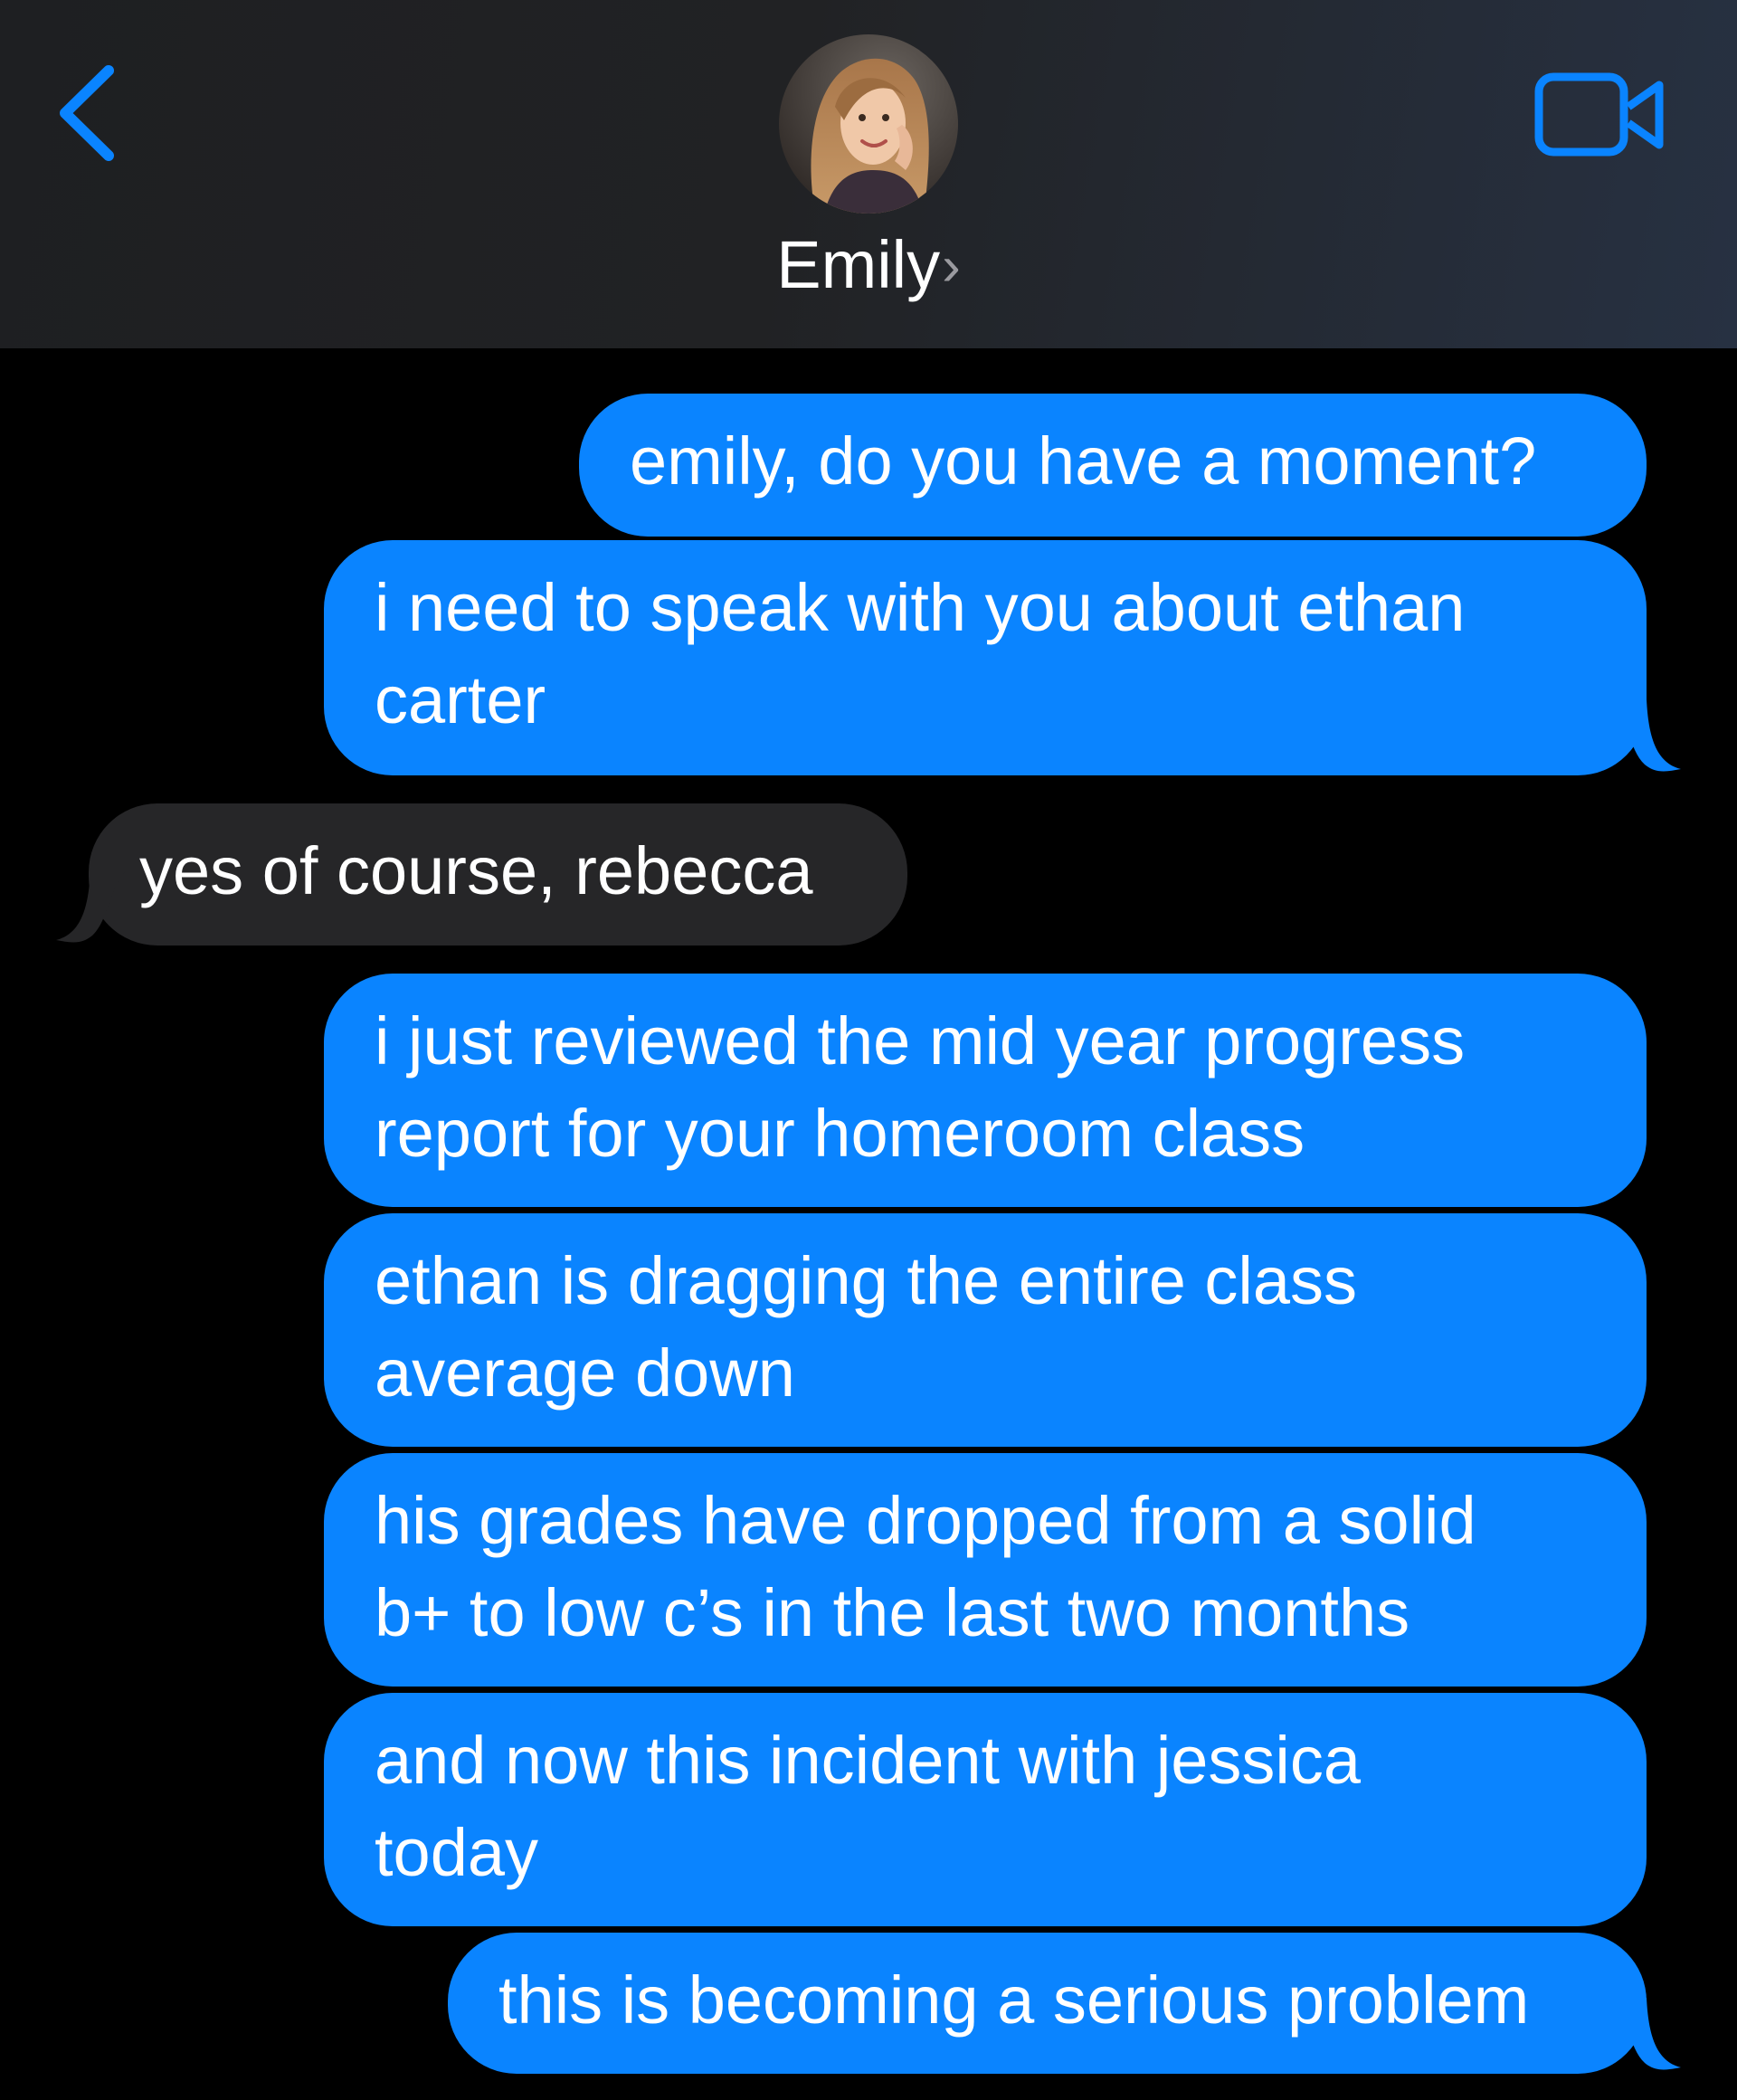  What do you see at coordinates (460, 699) in the screenshot?
I see `message-text-line: carter` at bounding box center [460, 699].